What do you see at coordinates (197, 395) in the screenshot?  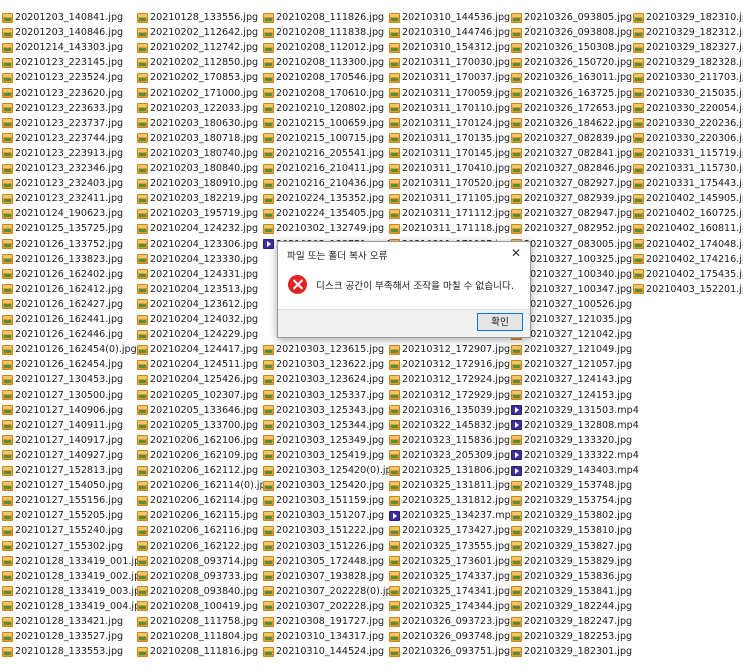 I see `file-item: 20210205_102307.jpg` at bounding box center [197, 395].